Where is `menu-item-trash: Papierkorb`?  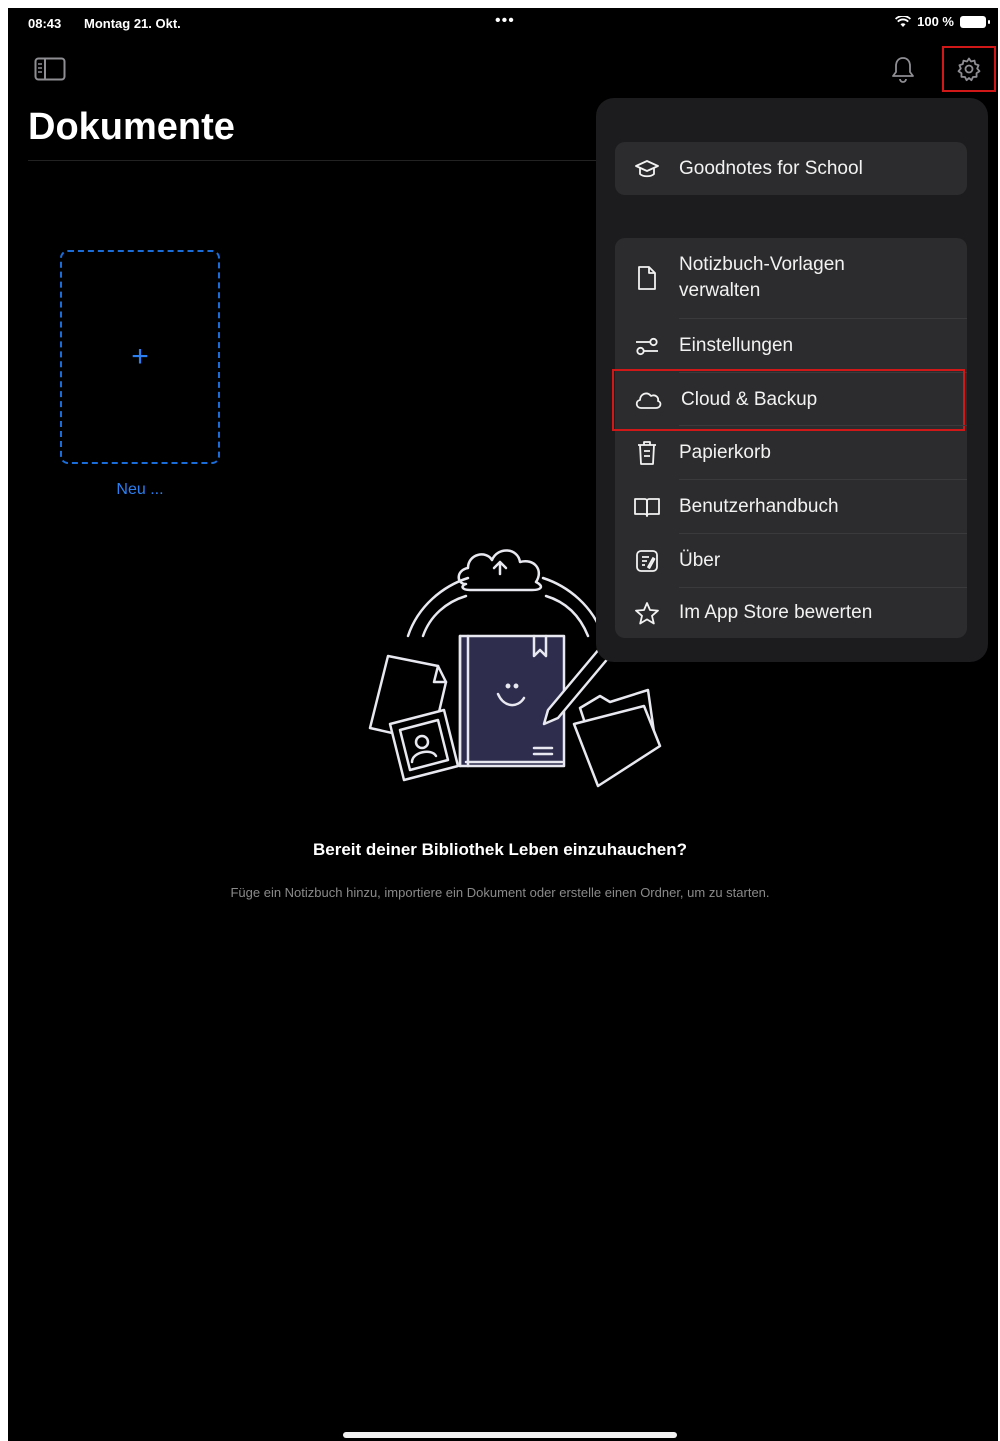
menu-item-trash: Papierkorb is located at coordinates (791, 452).